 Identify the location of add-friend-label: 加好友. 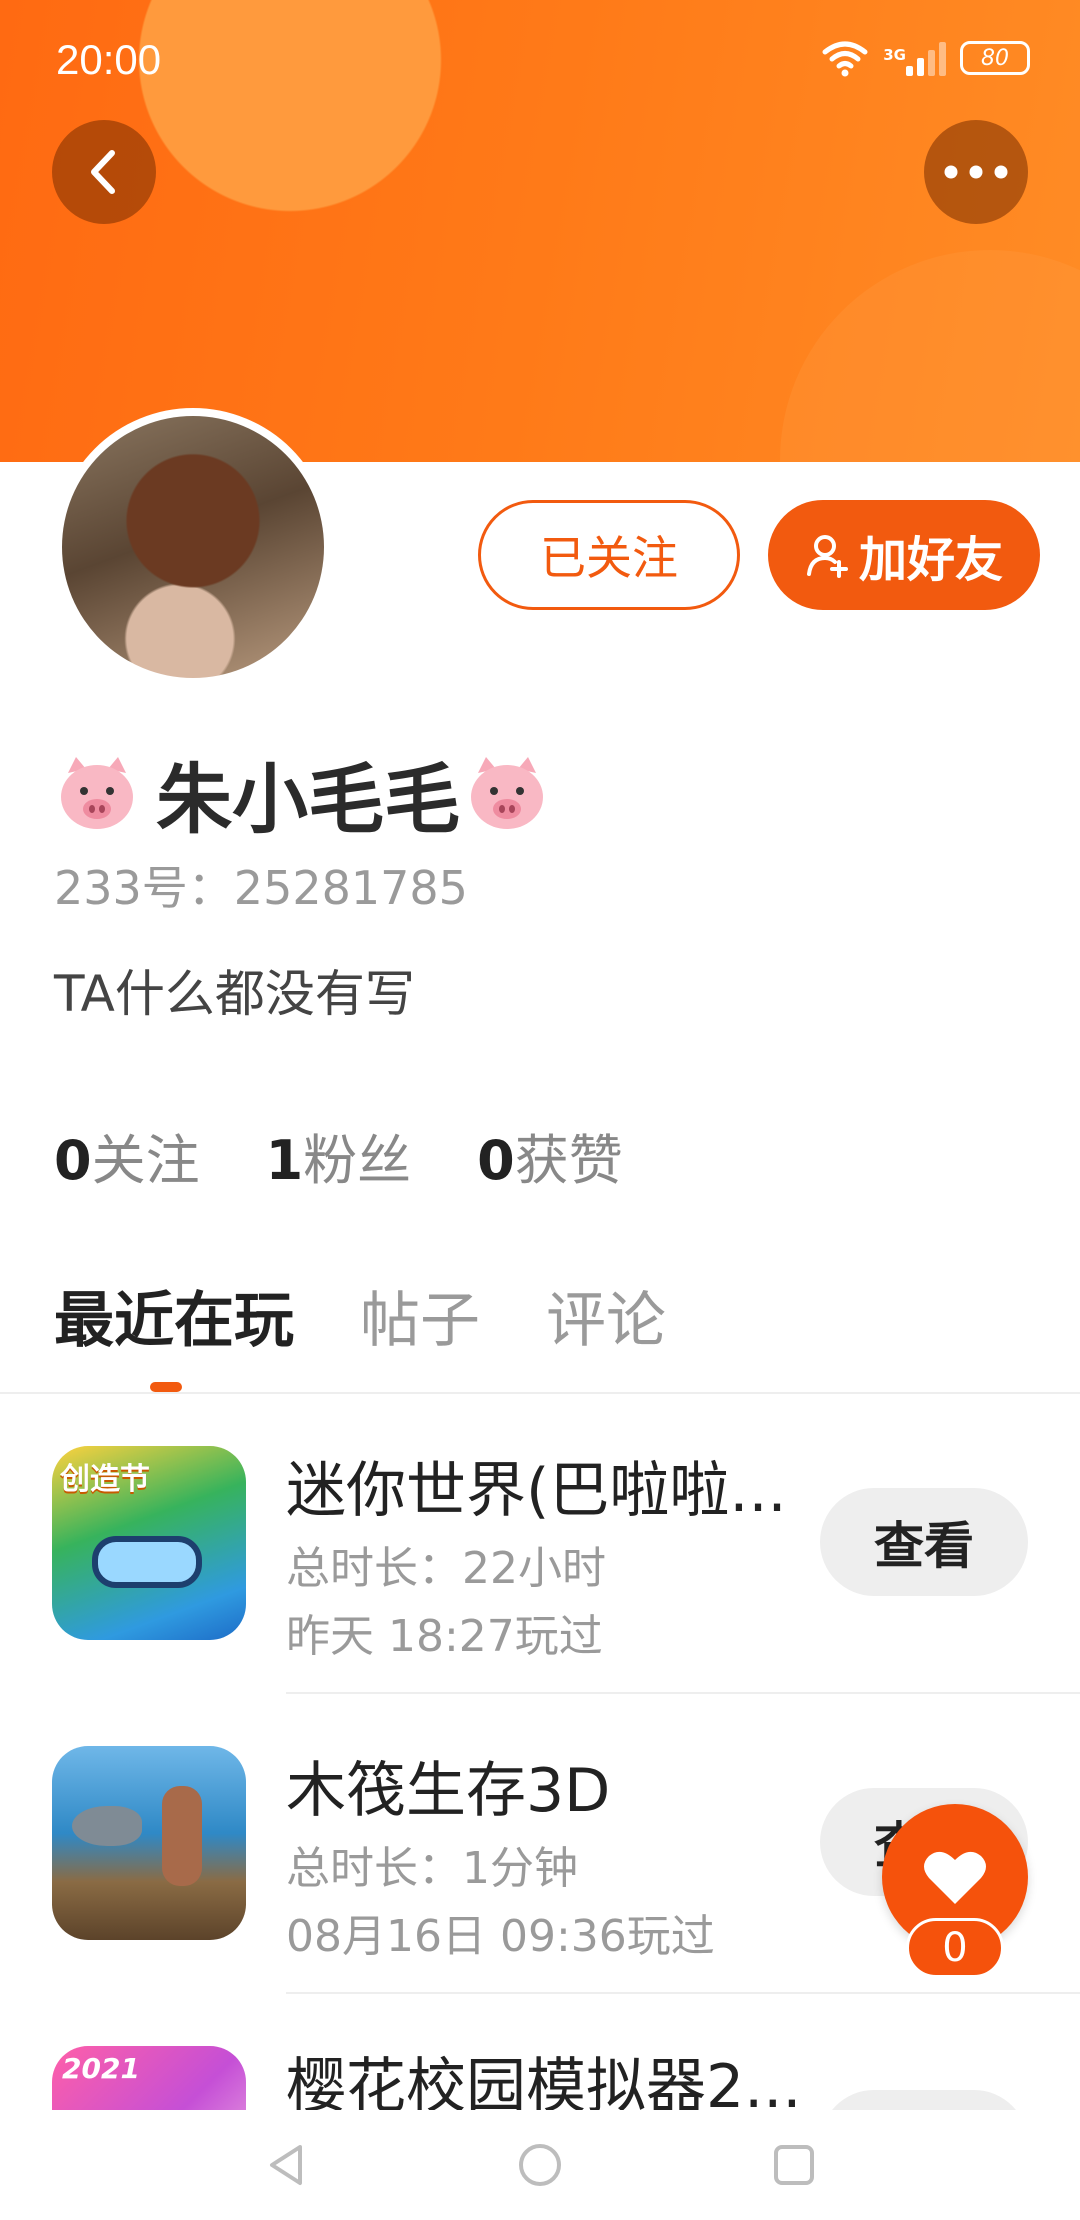
(930, 560).